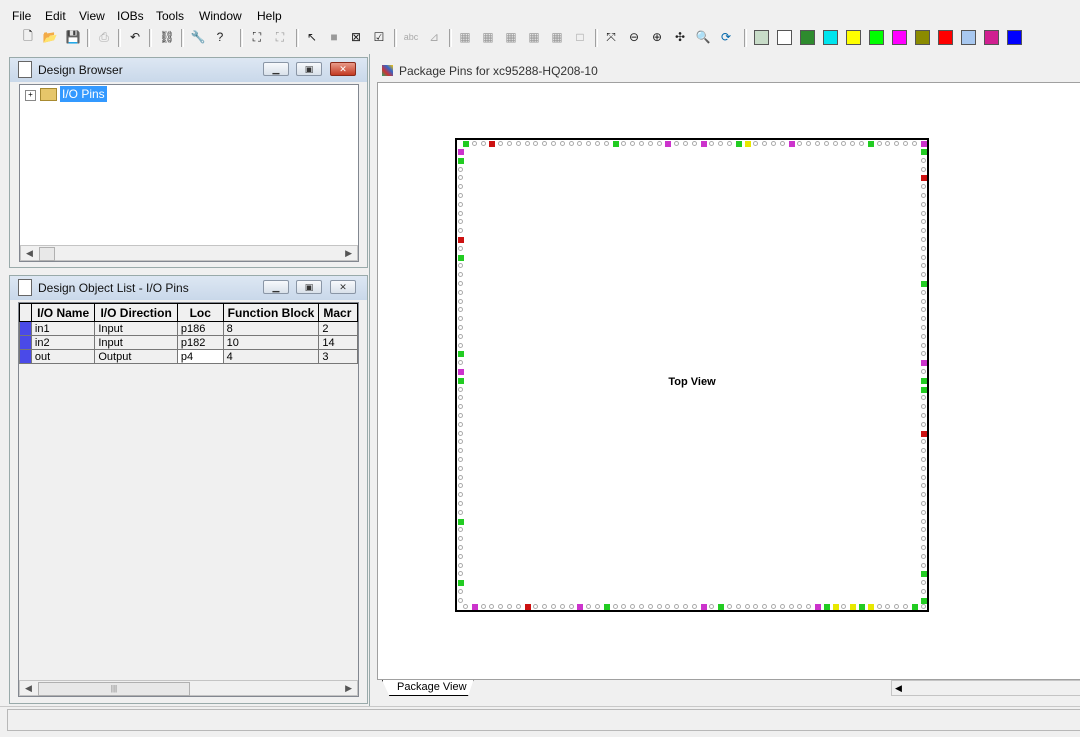 The width and height of the screenshot is (1080, 737). I want to click on close-button: ✕, so click(343, 69).